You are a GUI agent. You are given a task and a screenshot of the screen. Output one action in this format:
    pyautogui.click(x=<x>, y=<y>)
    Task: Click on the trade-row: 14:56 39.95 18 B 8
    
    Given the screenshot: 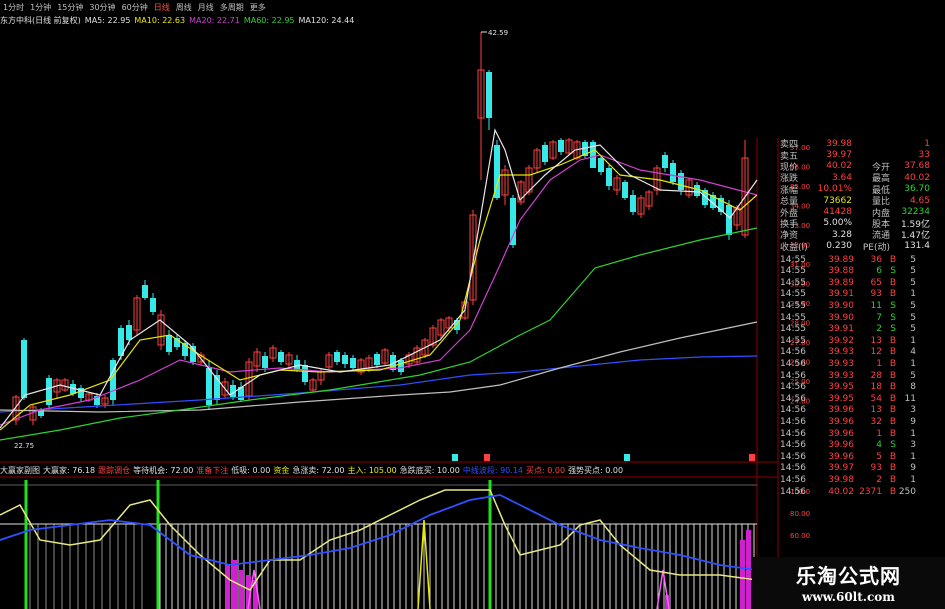 What is the action you would take?
    pyautogui.click(x=862, y=387)
    